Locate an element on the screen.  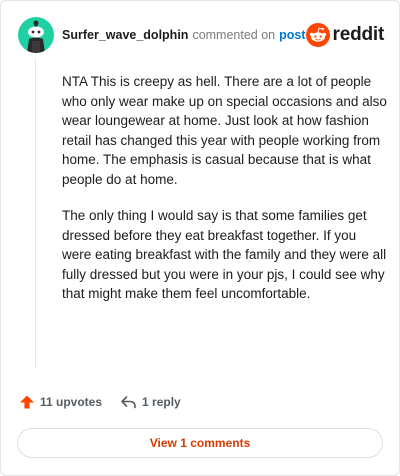
reply-button: 1 reply is located at coordinates (150, 402).